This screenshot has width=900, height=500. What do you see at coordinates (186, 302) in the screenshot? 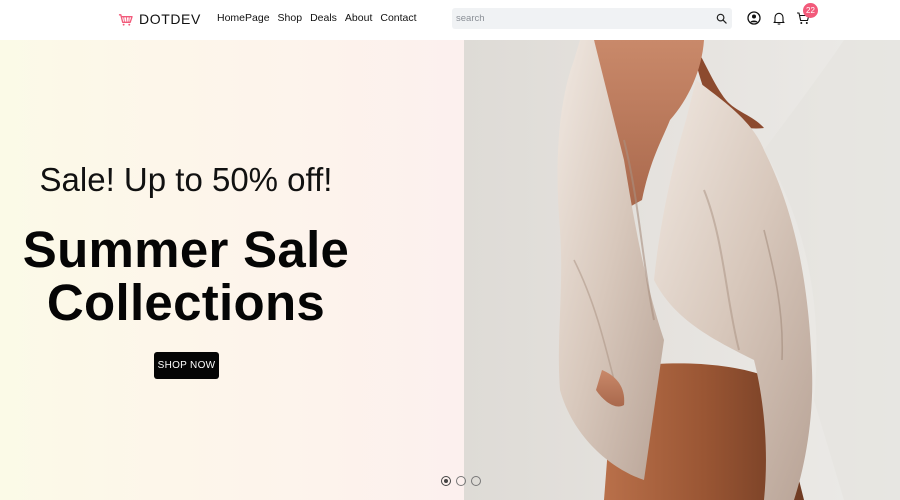
I see `hero-title-line-2: Collections` at bounding box center [186, 302].